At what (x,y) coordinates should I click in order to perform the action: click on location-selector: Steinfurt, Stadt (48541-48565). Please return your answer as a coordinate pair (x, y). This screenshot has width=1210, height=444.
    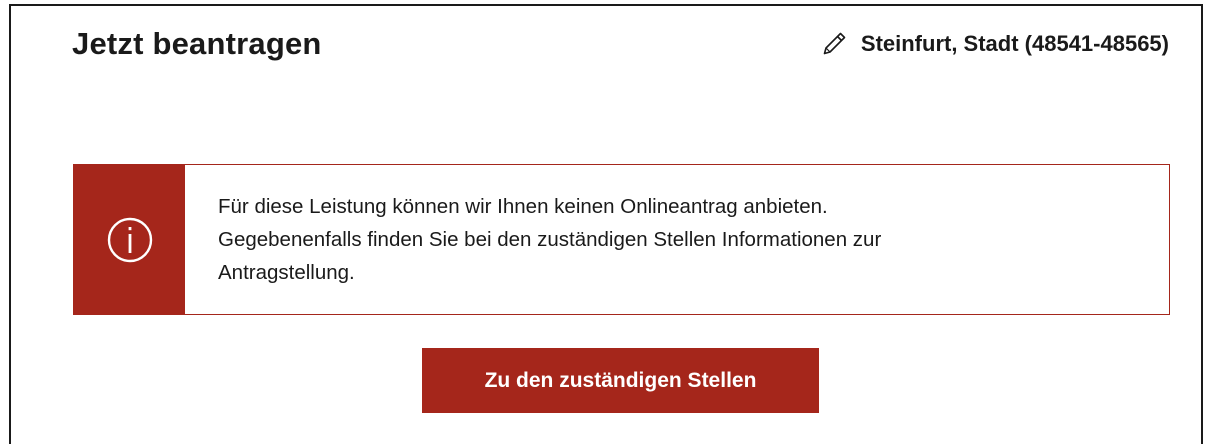
    Looking at the image, I should click on (995, 44).